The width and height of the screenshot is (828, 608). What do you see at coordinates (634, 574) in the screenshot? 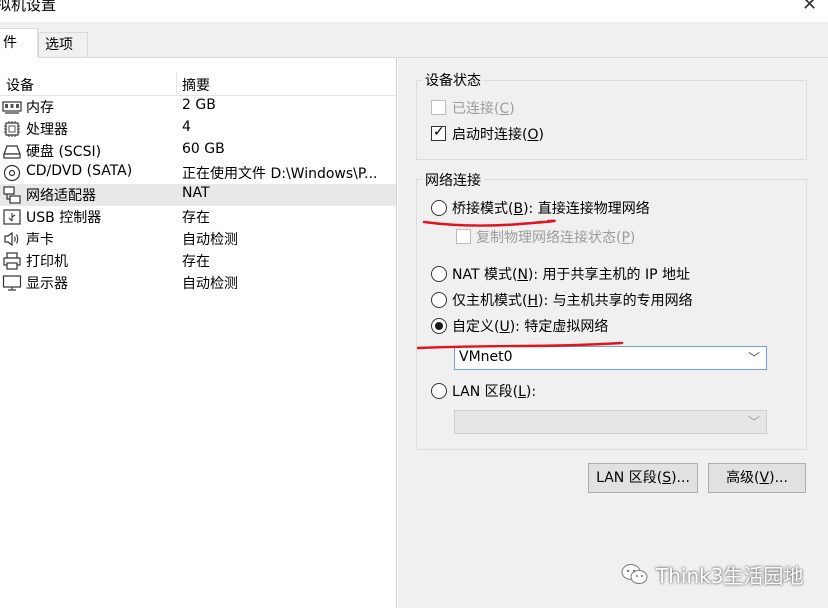
I see `wechat-icon` at bounding box center [634, 574].